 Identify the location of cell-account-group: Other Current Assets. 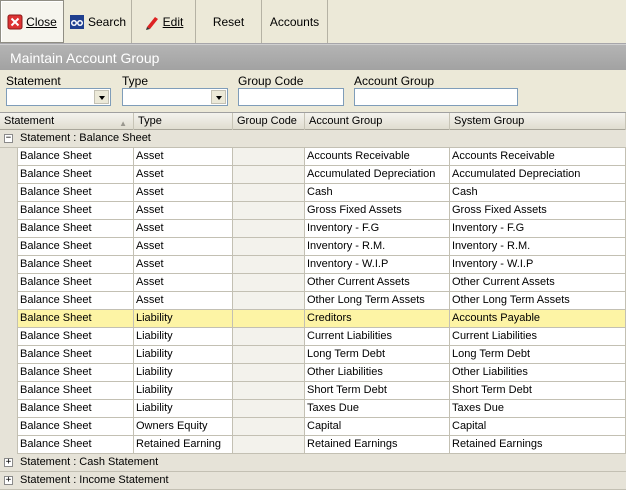
(377, 283).